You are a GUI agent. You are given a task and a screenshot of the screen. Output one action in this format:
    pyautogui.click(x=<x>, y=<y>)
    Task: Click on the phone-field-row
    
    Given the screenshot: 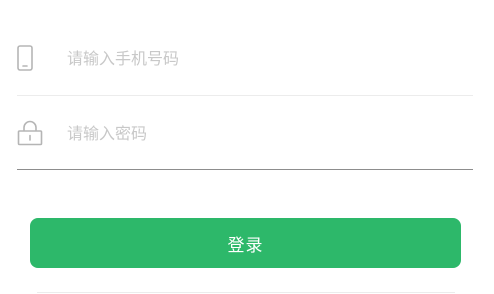 What is the action you would take?
    pyautogui.click(x=245, y=58)
    